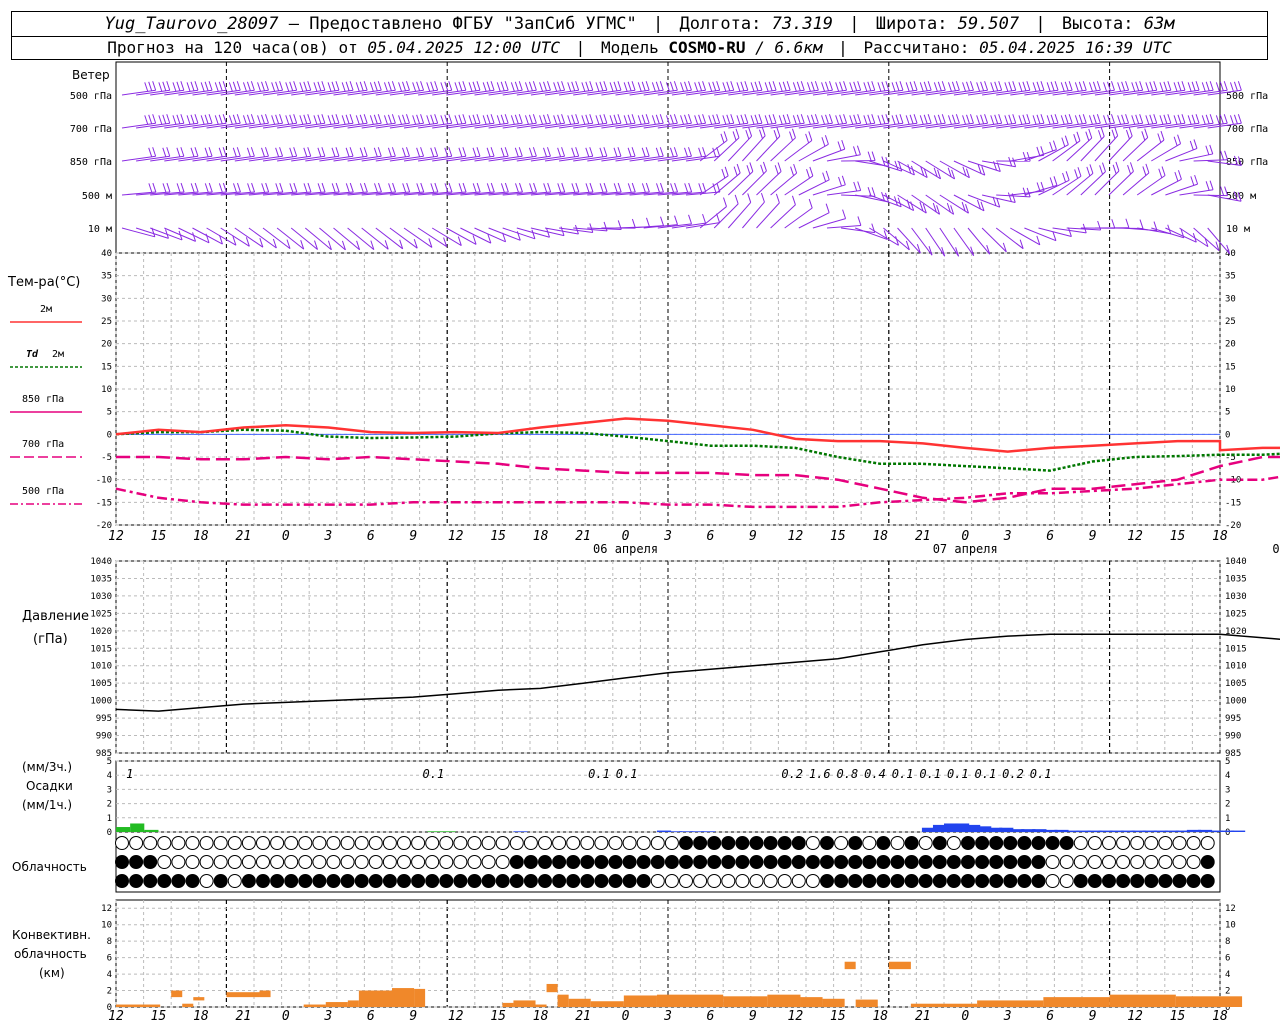  Describe the element at coordinates (1227, 413) in the screenshot. I see `temp-ytick-right: 5` at that location.